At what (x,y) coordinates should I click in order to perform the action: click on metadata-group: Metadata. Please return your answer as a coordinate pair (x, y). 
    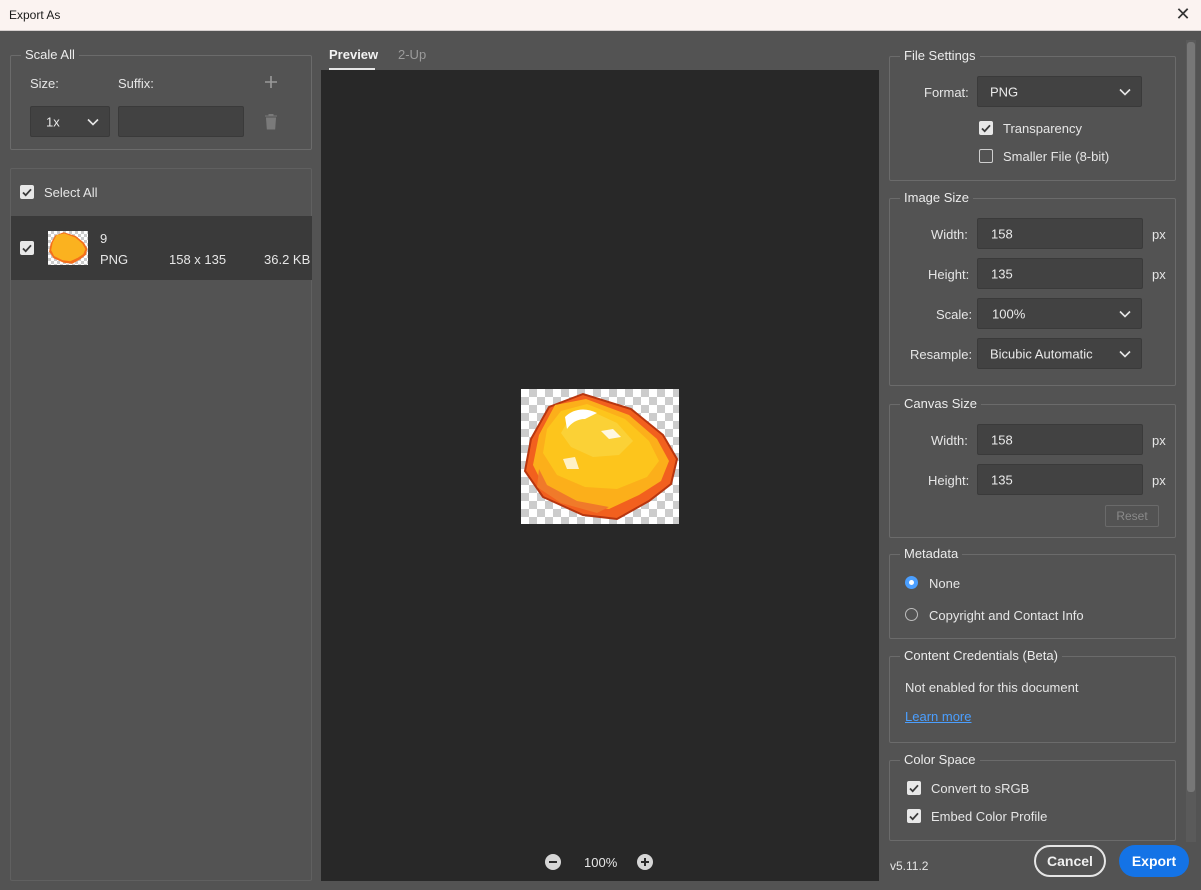
    Looking at the image, I should click on (1032, 592).